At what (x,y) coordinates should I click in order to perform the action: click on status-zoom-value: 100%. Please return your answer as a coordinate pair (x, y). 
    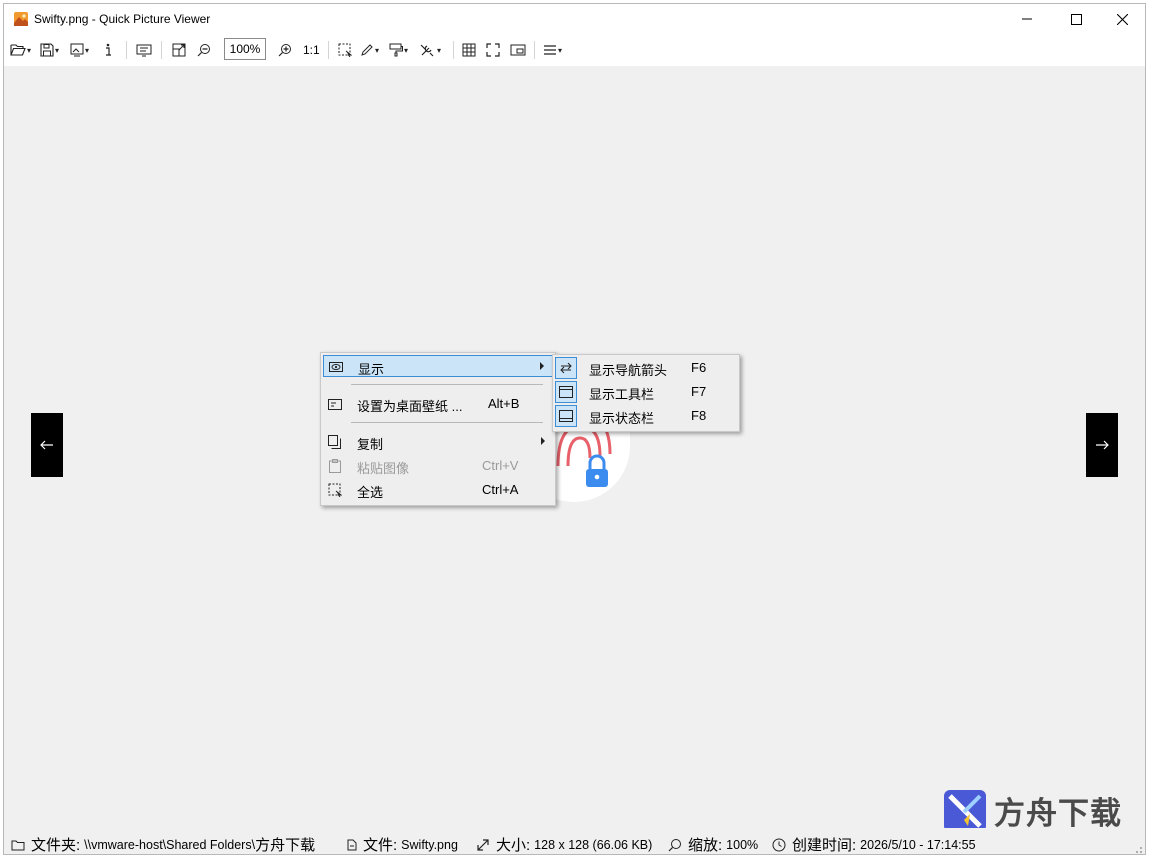
    Looking at the image, I should click on (742, 844).